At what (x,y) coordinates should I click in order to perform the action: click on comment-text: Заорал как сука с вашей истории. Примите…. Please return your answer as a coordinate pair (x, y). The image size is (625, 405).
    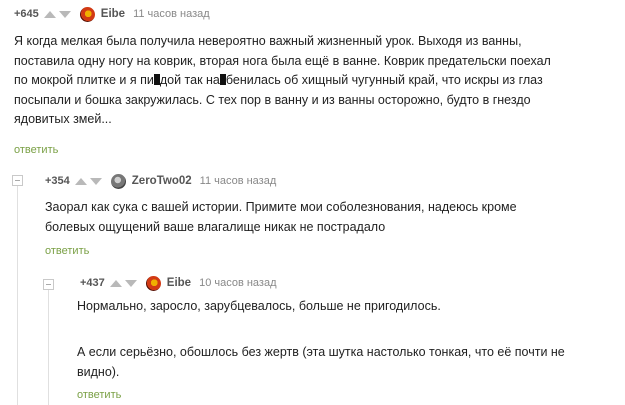
    Looking at the image, I should click on (330, 217).